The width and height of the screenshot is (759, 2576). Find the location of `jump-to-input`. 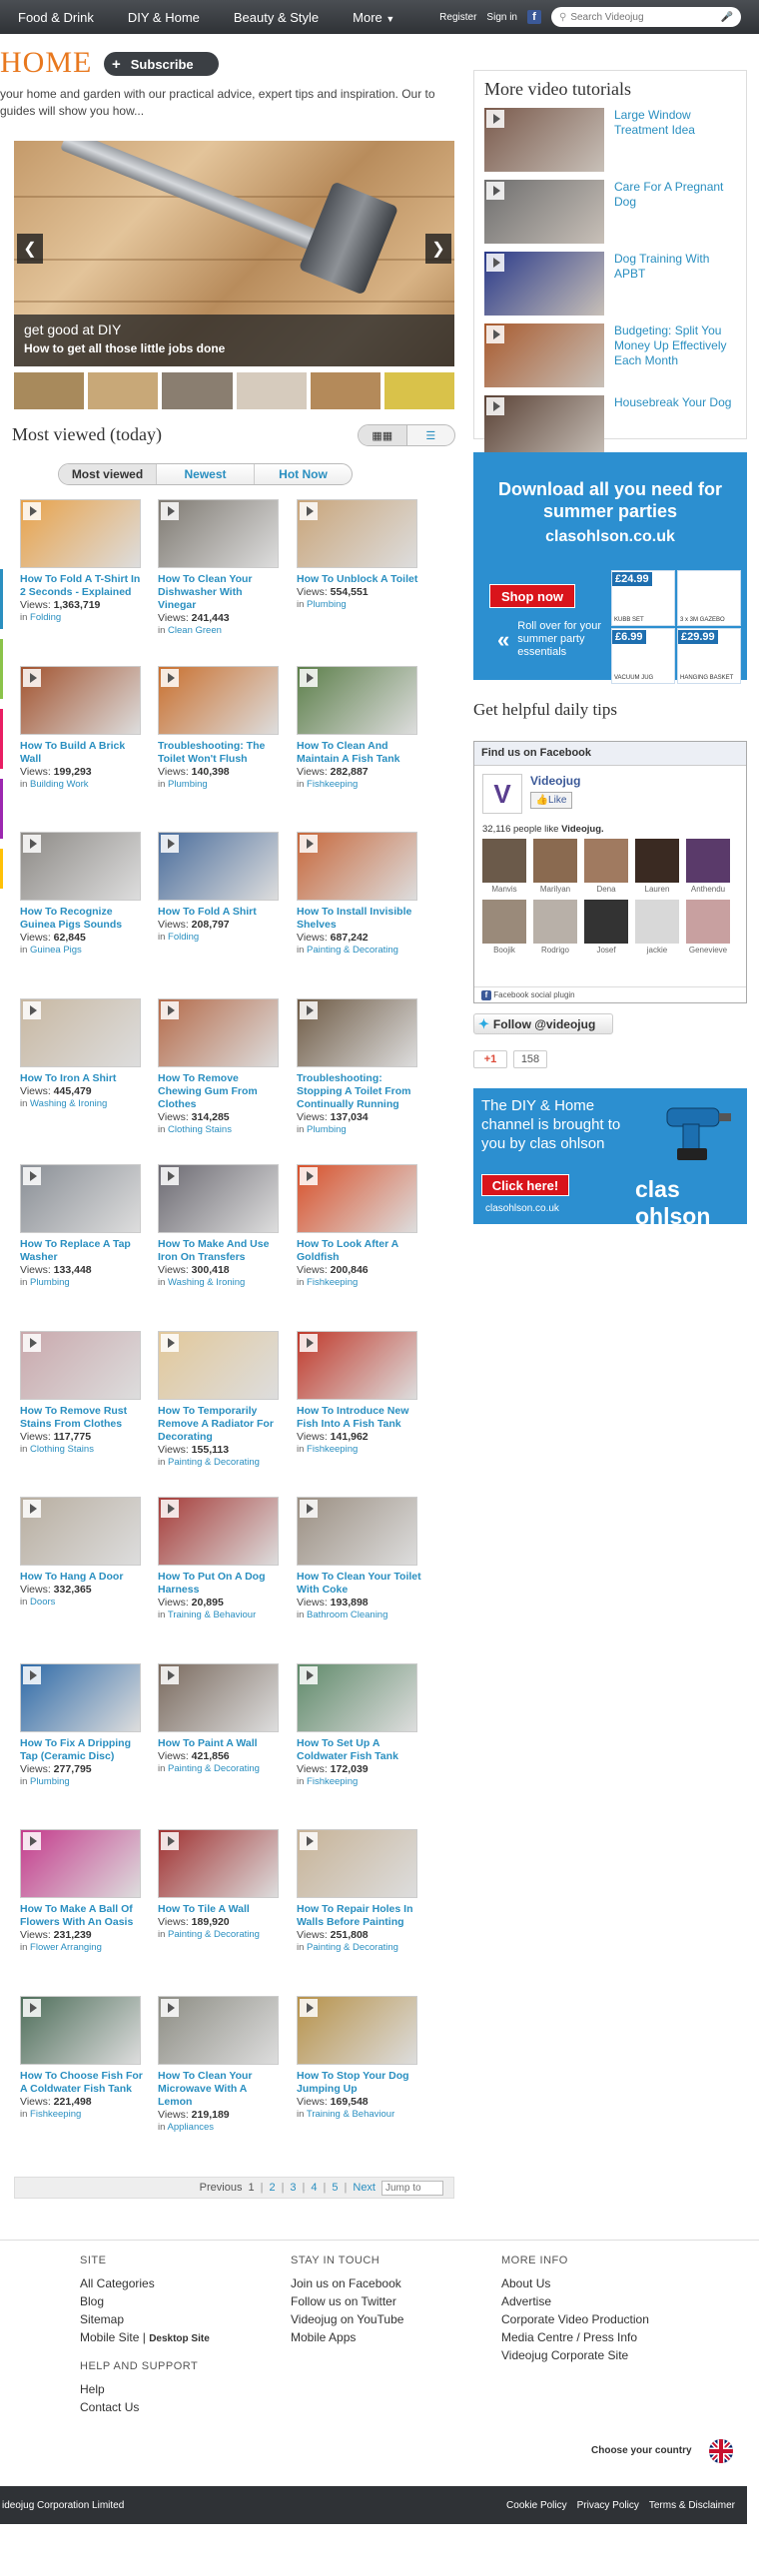

jump-to-input is located at coordinates (412, 2188).